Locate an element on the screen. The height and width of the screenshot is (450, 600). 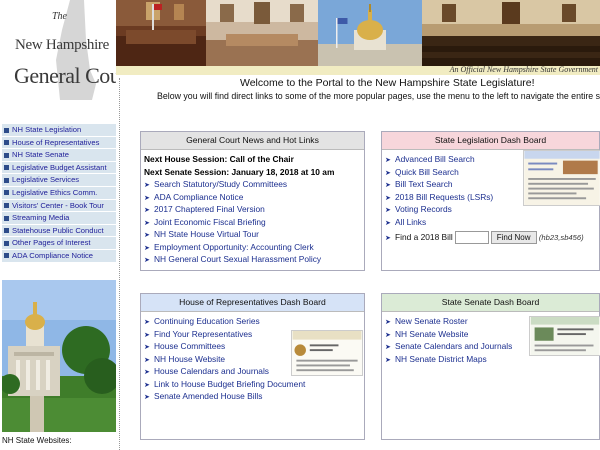
nav-item-legislative-services: Legislative Services is located at coordinates (59, 180).